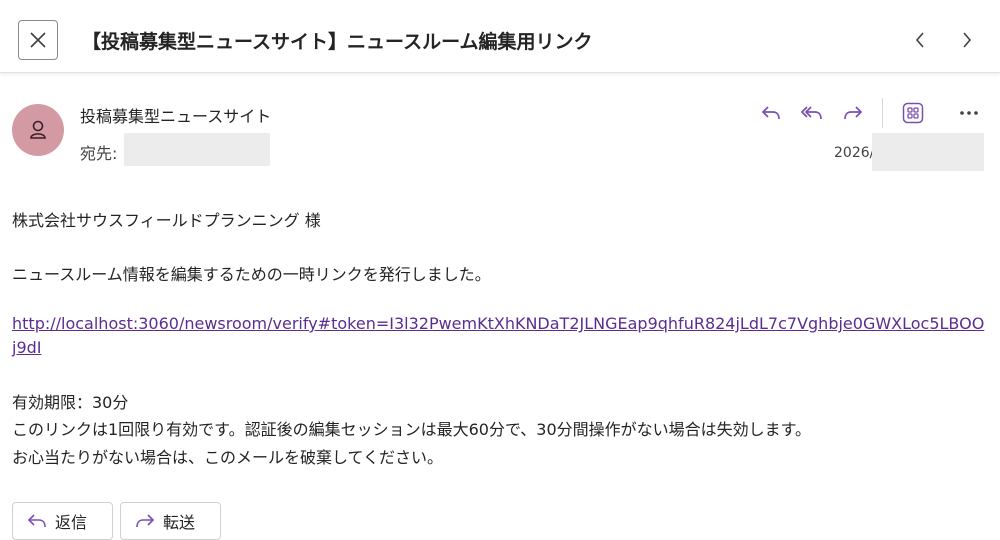 This screenshot has width=1000, height=540. What do you see at coordinates (99, 153) in the screenshot?
I see `recipient-label: 宛先:` at bounding box center [99, 153].